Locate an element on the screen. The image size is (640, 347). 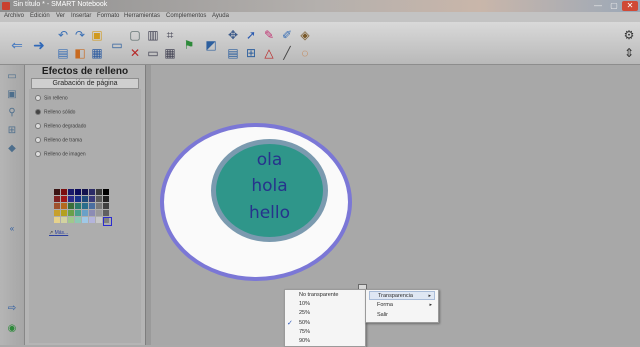
close-button: ✕ is located at coordinates (630, 6).